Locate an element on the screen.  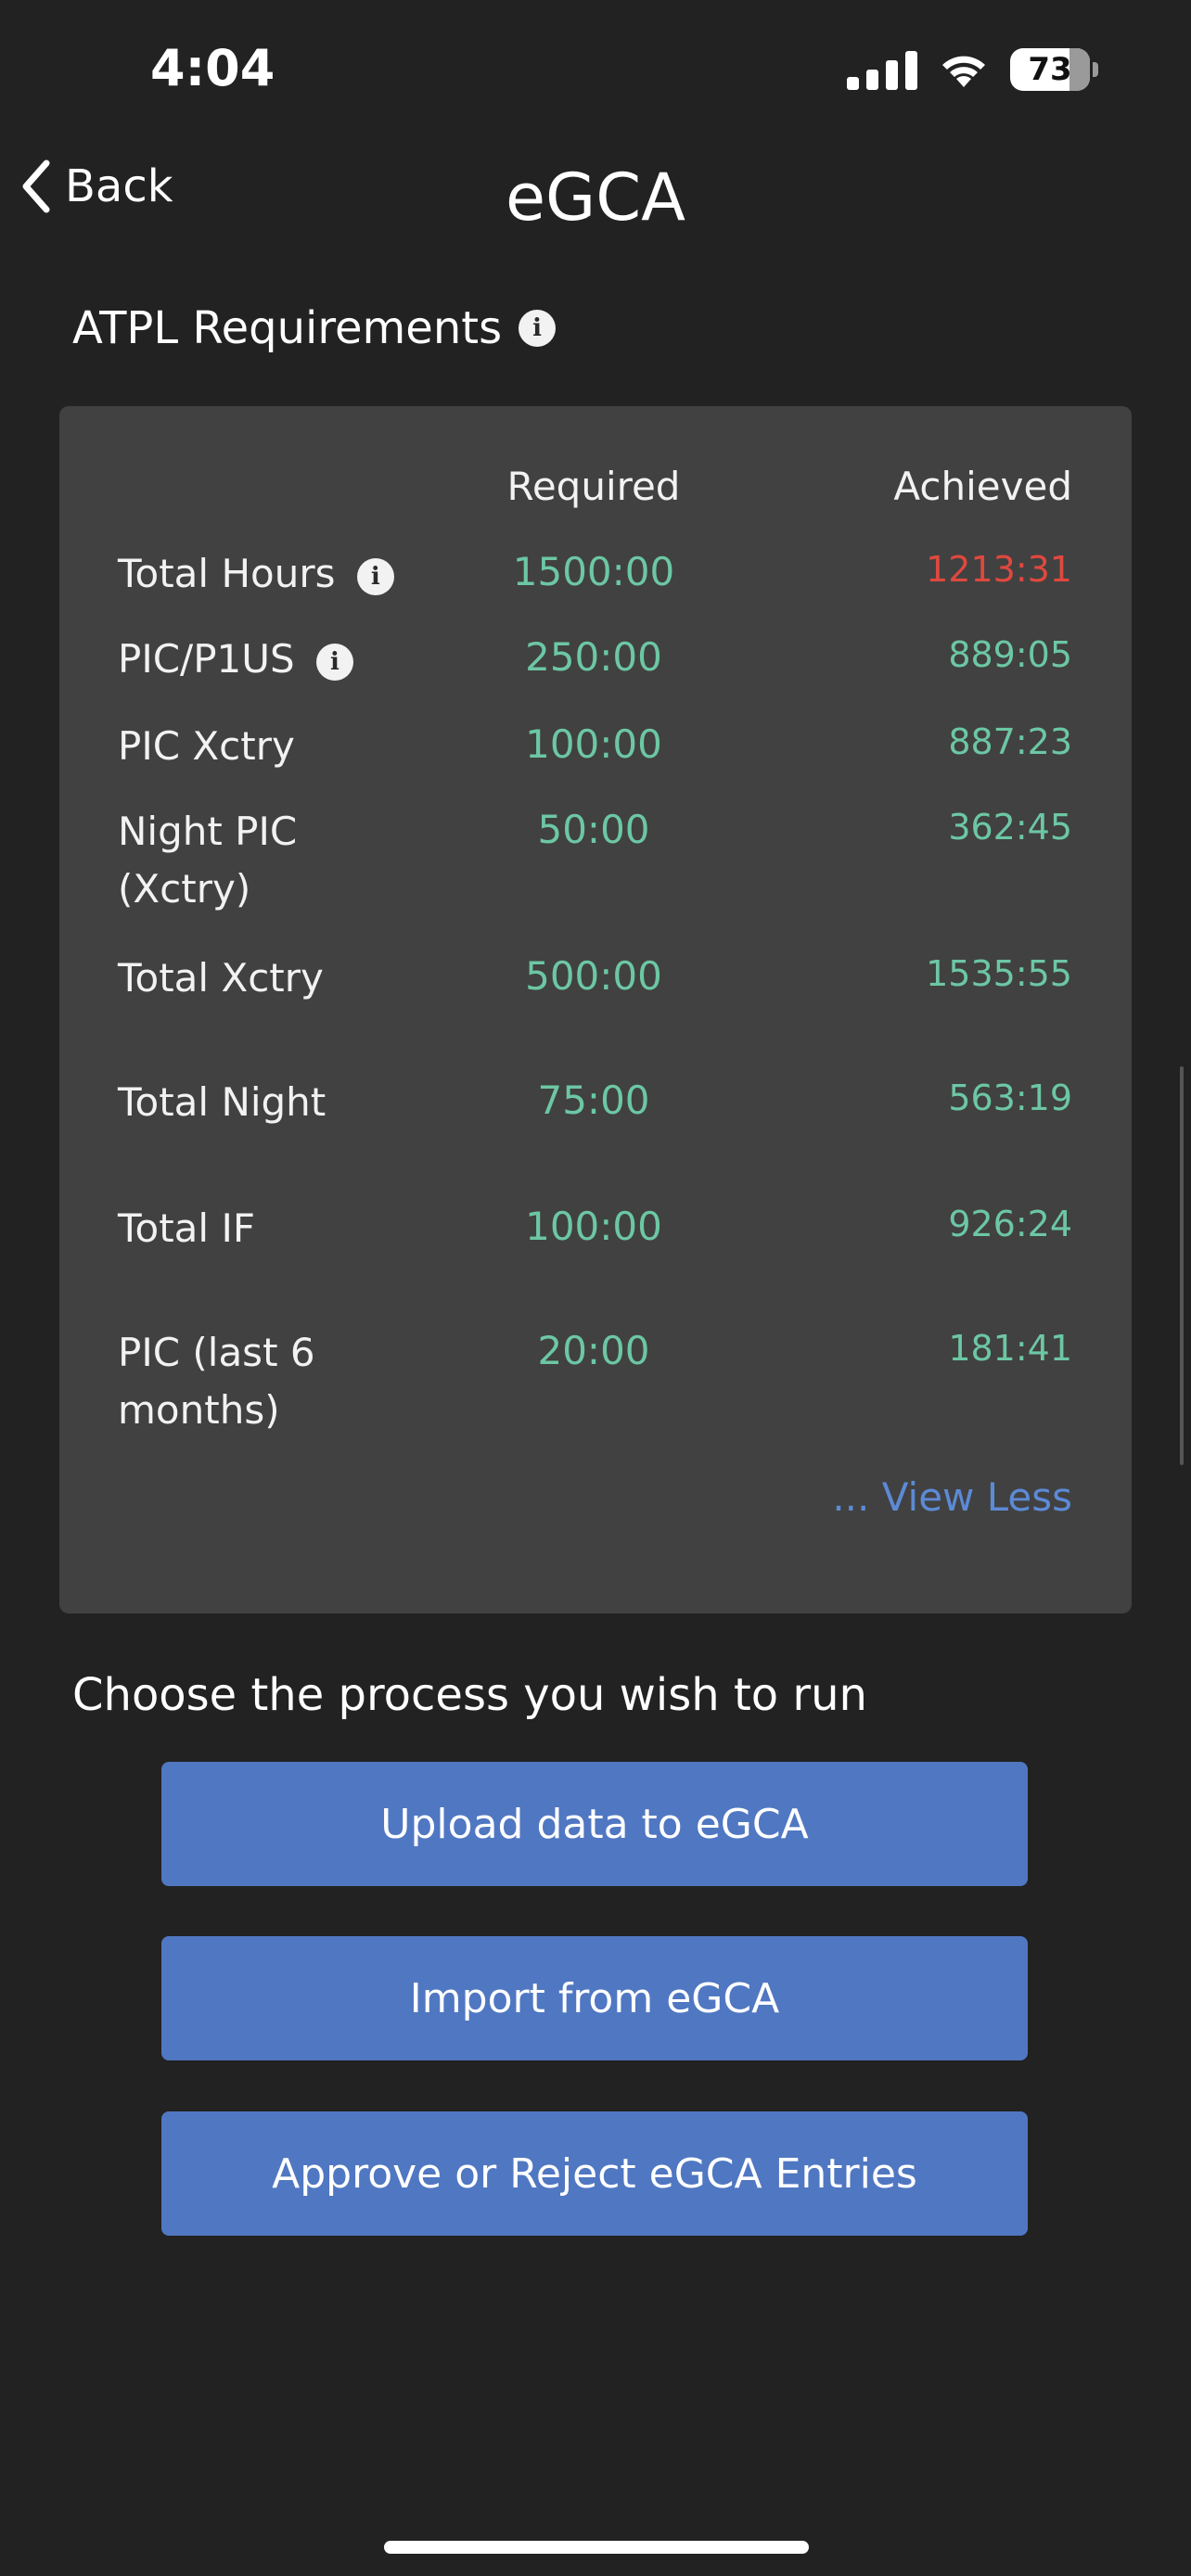
required-value: 250:00 is located at coordinates (593, 657).